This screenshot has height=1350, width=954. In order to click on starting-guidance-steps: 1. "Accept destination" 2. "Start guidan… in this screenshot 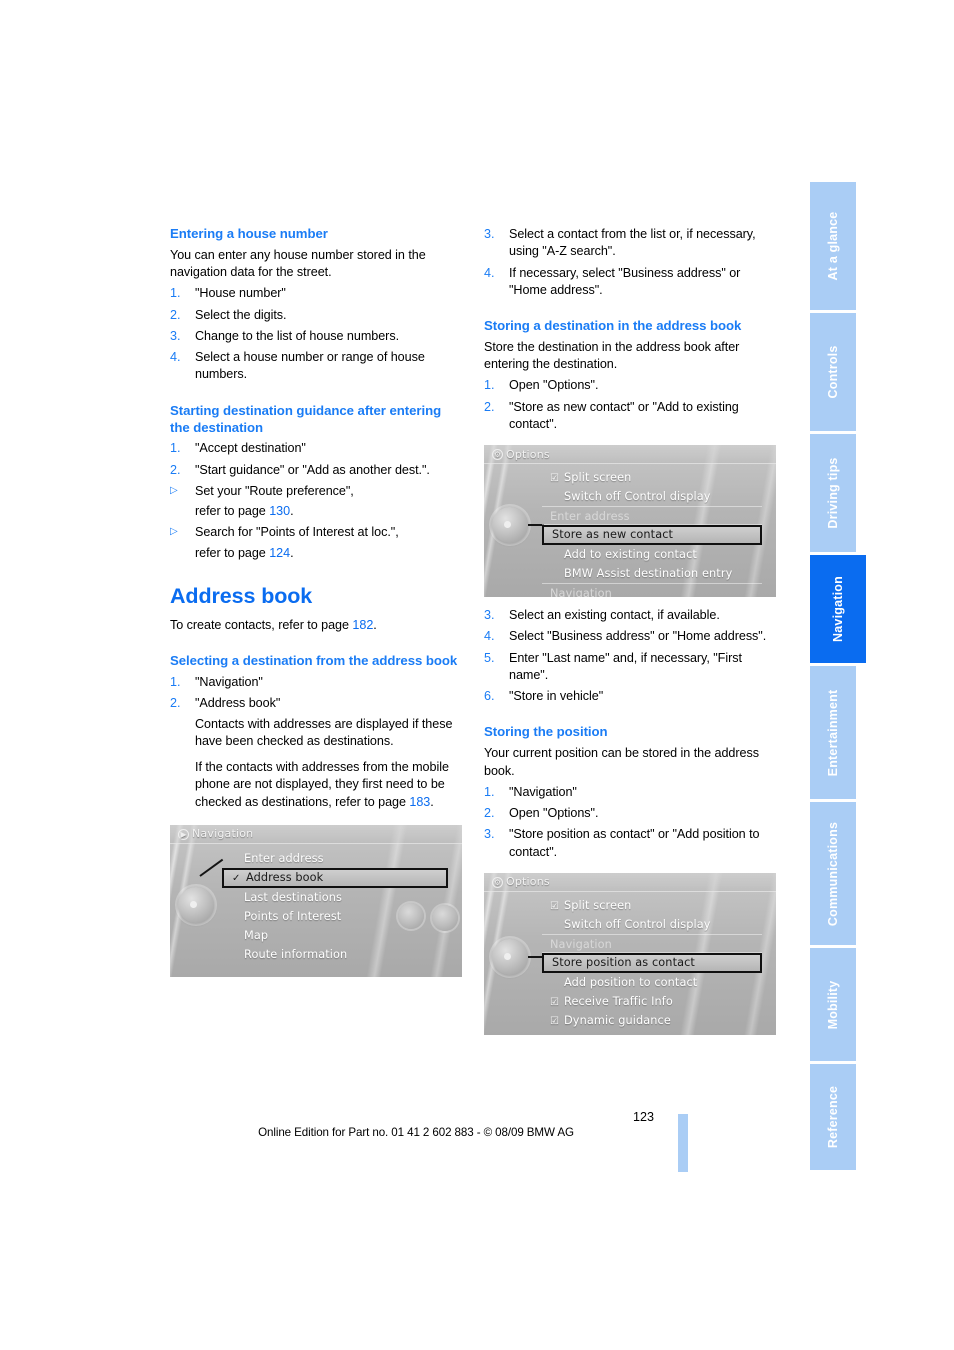, I will do `click(316, 501)`.